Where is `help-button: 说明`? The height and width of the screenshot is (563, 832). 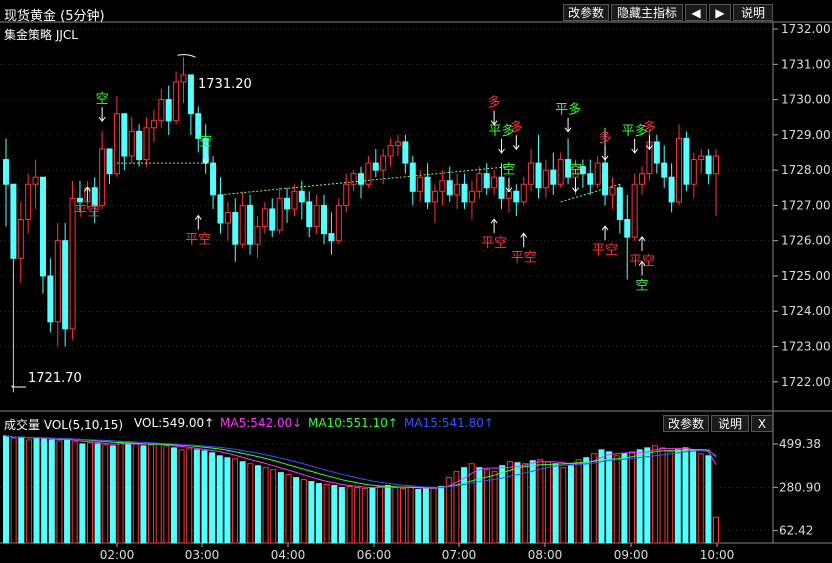
help-button: 说明 is located at coordinates (753, 12).